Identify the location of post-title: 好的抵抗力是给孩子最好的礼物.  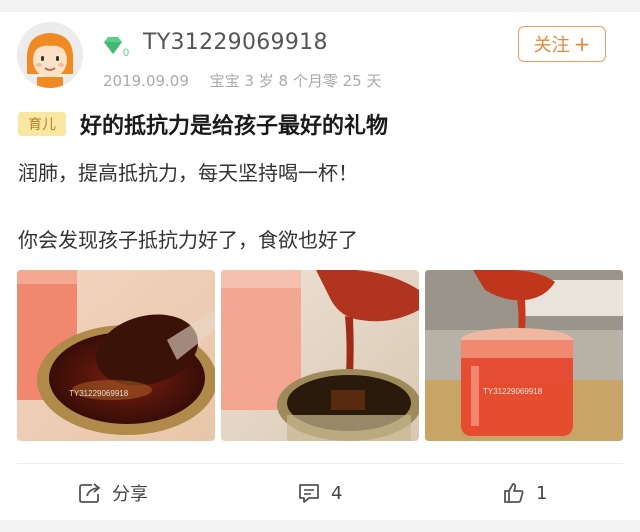
(234, 126).